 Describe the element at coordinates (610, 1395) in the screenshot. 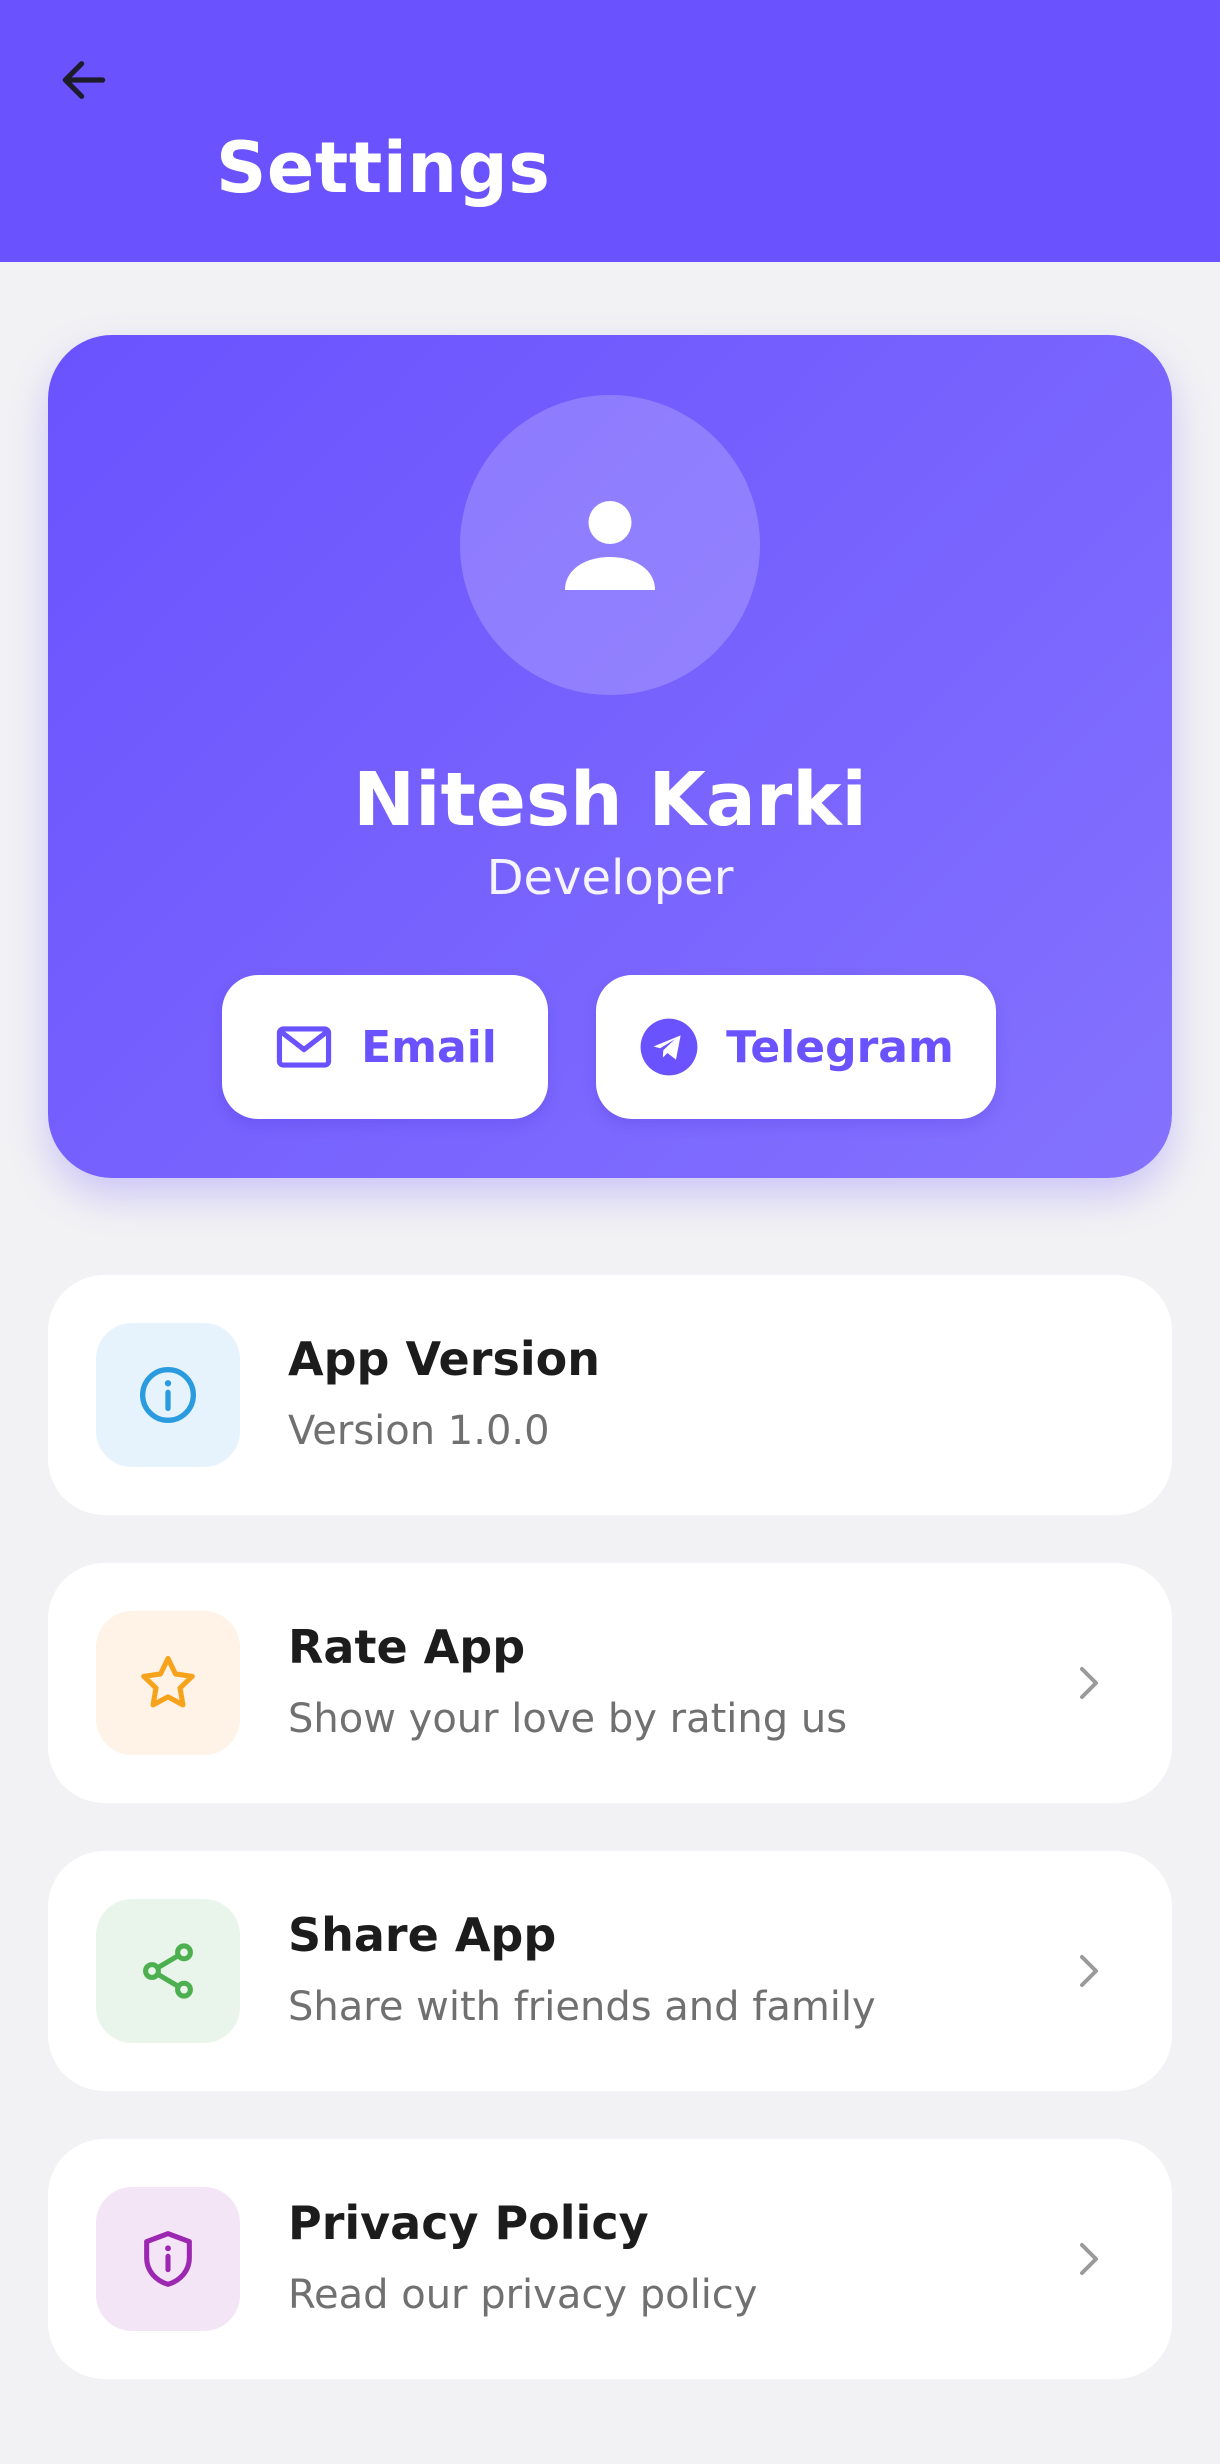

I see `settings-item-app-version: App Version Version 1.0.0` at that location.